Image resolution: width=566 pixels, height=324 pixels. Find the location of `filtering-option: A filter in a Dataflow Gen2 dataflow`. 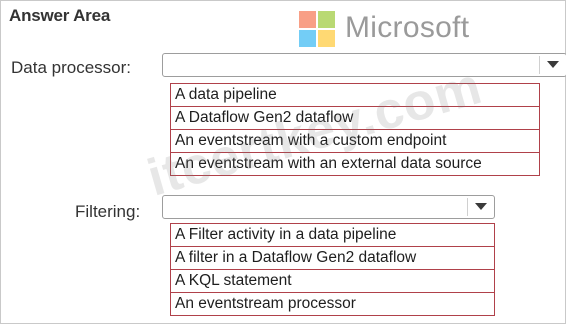

filtering-option: A filter in a Dataflow Gen2 dataflow is located at coordinates (332, 258).